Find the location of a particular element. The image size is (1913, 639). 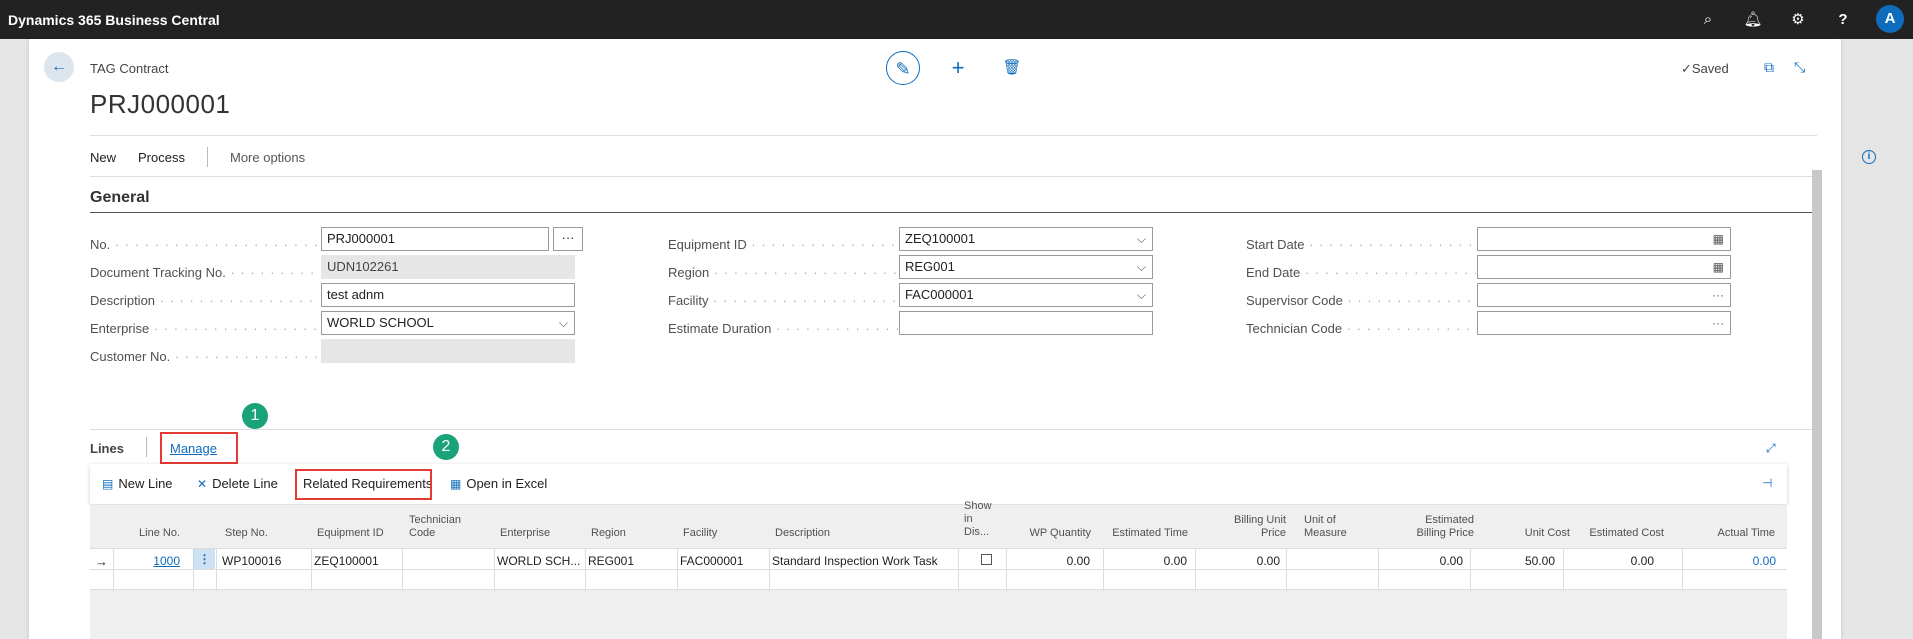

new-line-button: ▤ New Line is located at coordinates (137, 483).